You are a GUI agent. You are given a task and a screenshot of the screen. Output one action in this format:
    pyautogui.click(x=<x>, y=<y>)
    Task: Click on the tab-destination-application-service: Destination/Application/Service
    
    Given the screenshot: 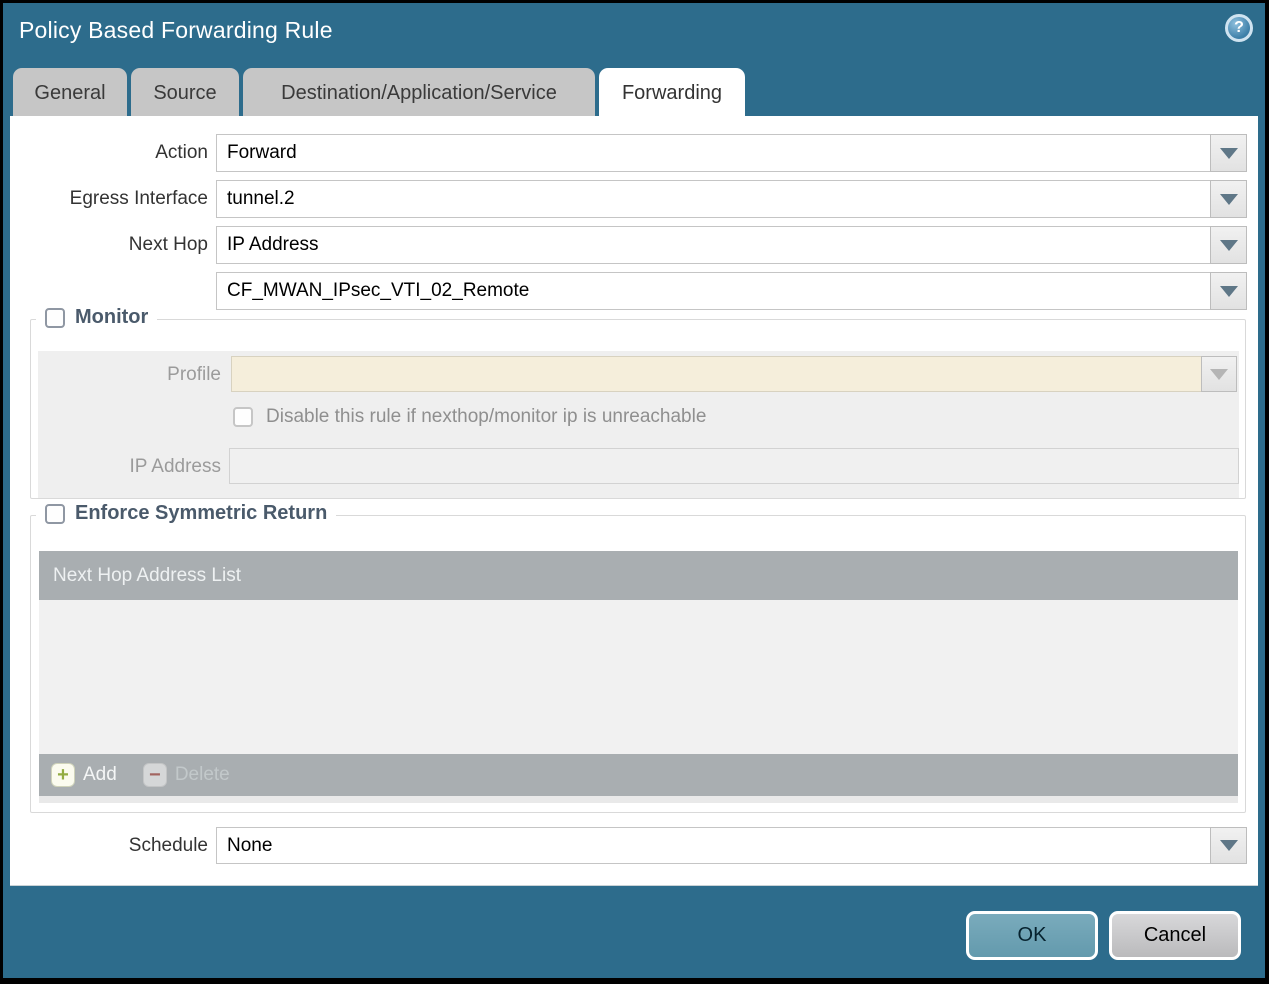 What is the action you would take?
    pyautogui.click(x=419, y=93)
    